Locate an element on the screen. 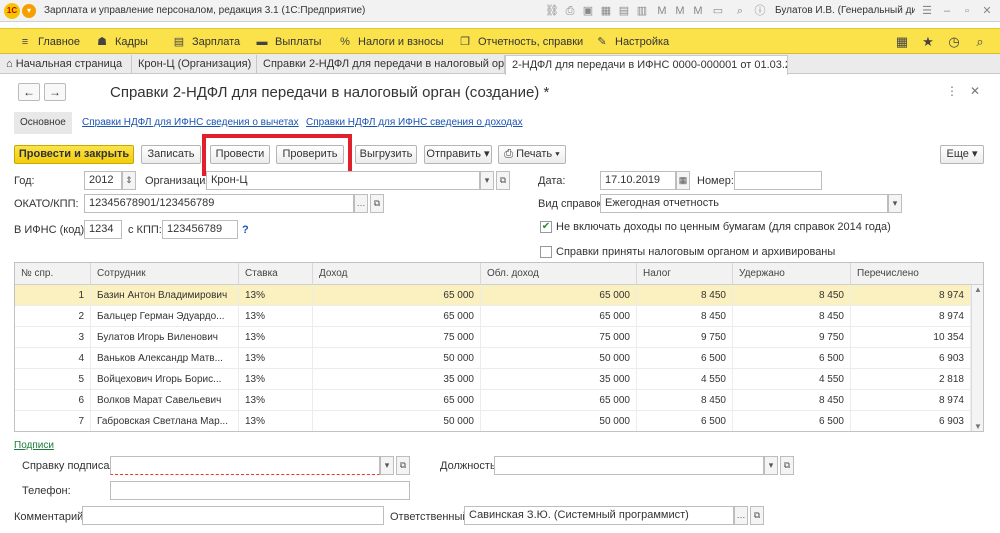  position-field is located at coordinates (629, 465).